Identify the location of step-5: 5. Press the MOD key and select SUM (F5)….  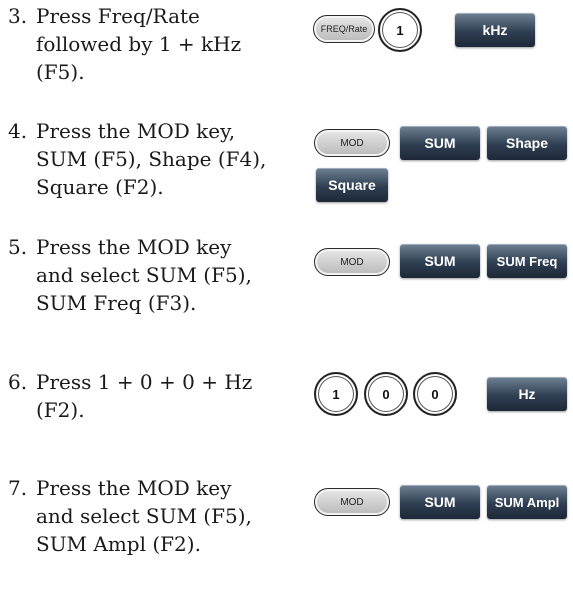
(158, 275).